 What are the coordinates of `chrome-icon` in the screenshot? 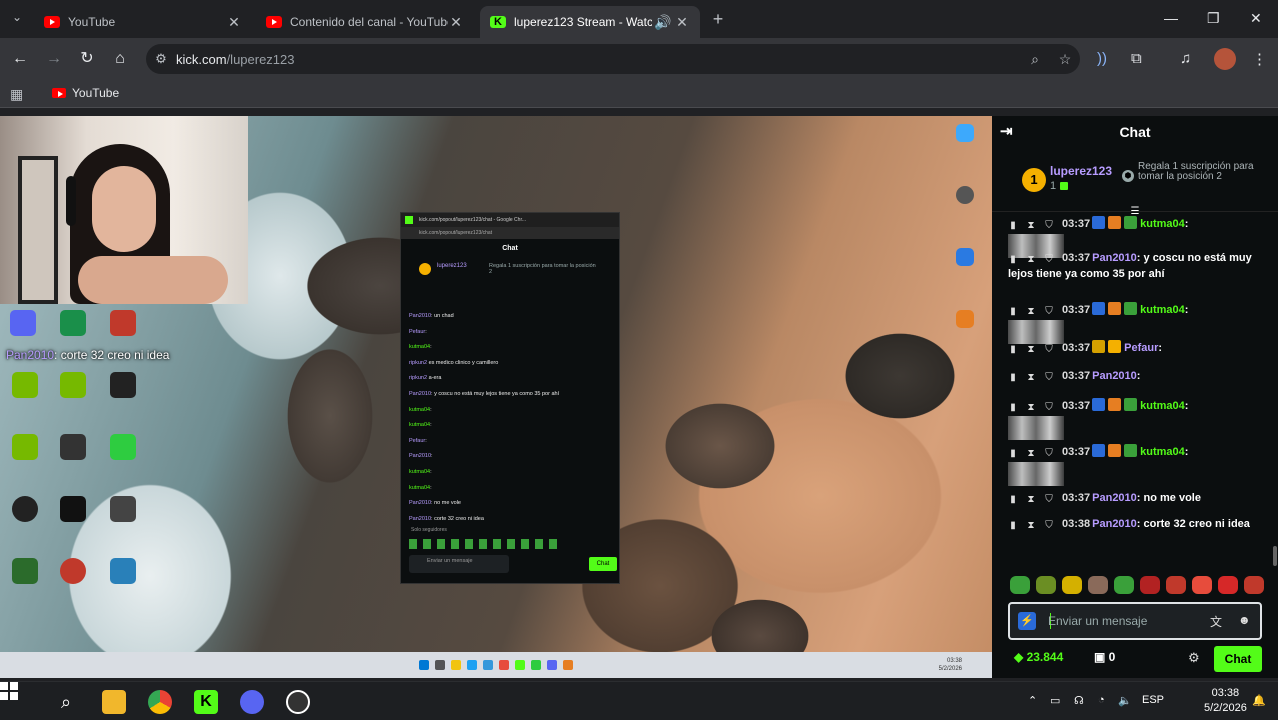 It's located at (160, 702).